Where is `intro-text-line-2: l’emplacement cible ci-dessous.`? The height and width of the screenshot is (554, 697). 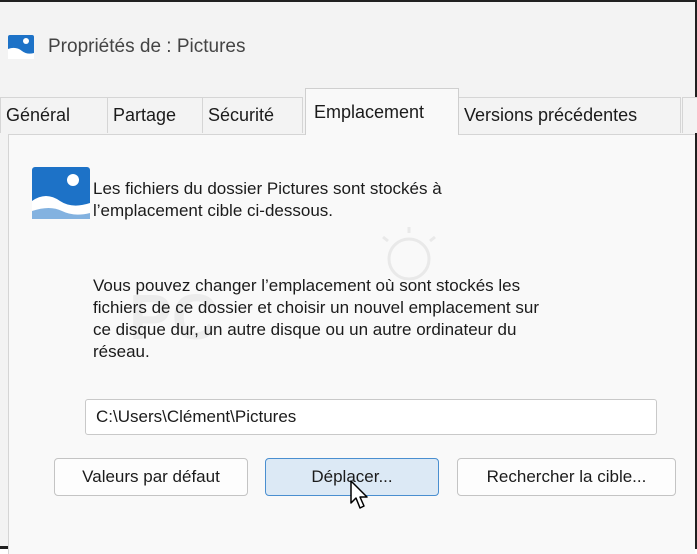
intro-text-line-2: l’emplacement cible ci-dessous. is located at coordinates (213, 210).